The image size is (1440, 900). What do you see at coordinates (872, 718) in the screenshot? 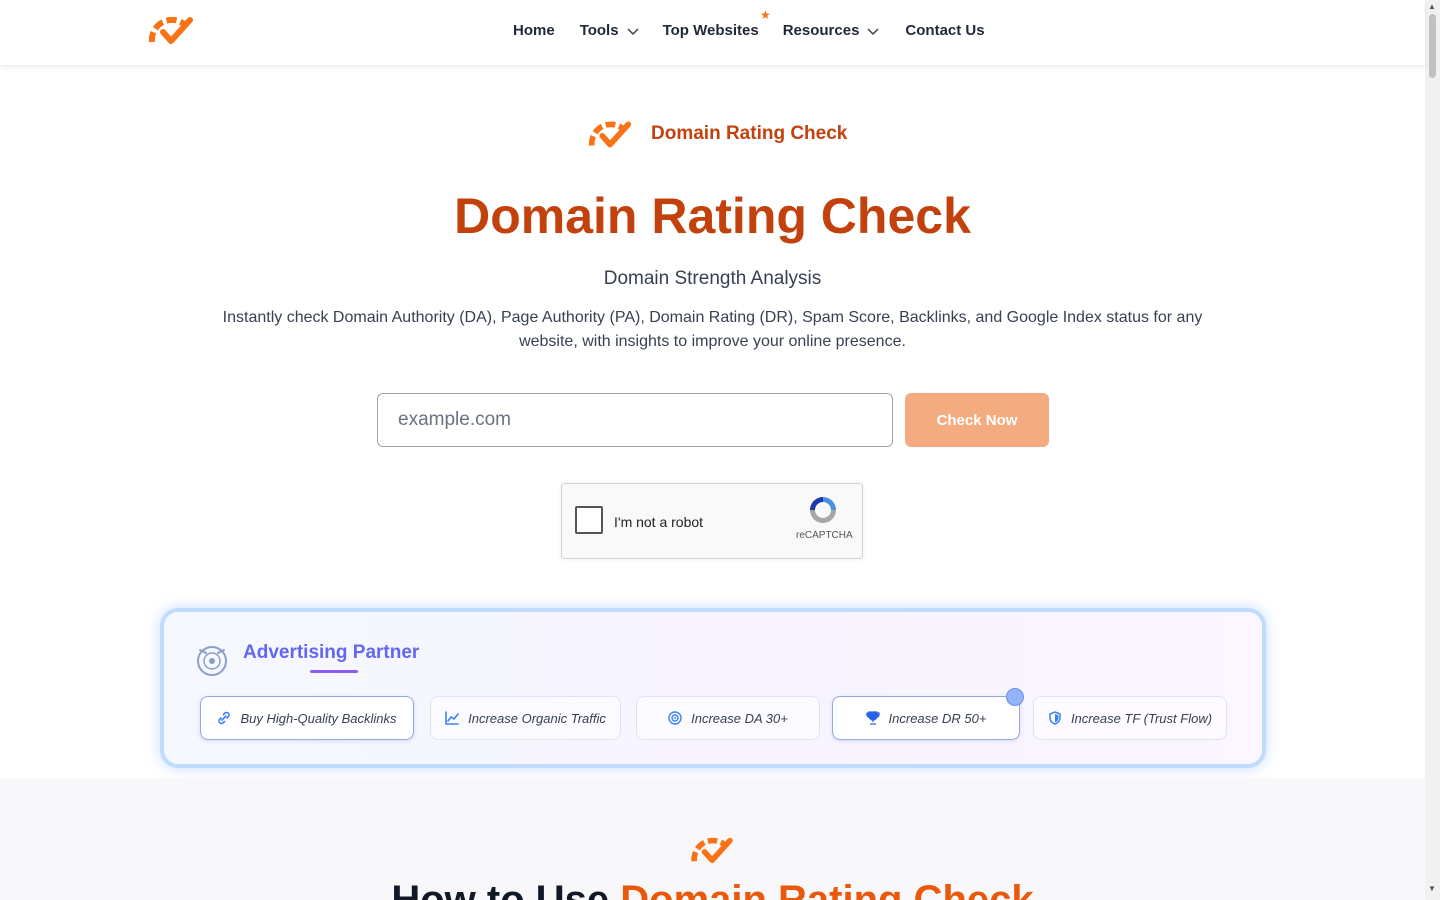
I see `trophy-icon` at bounding box center [872, 718].